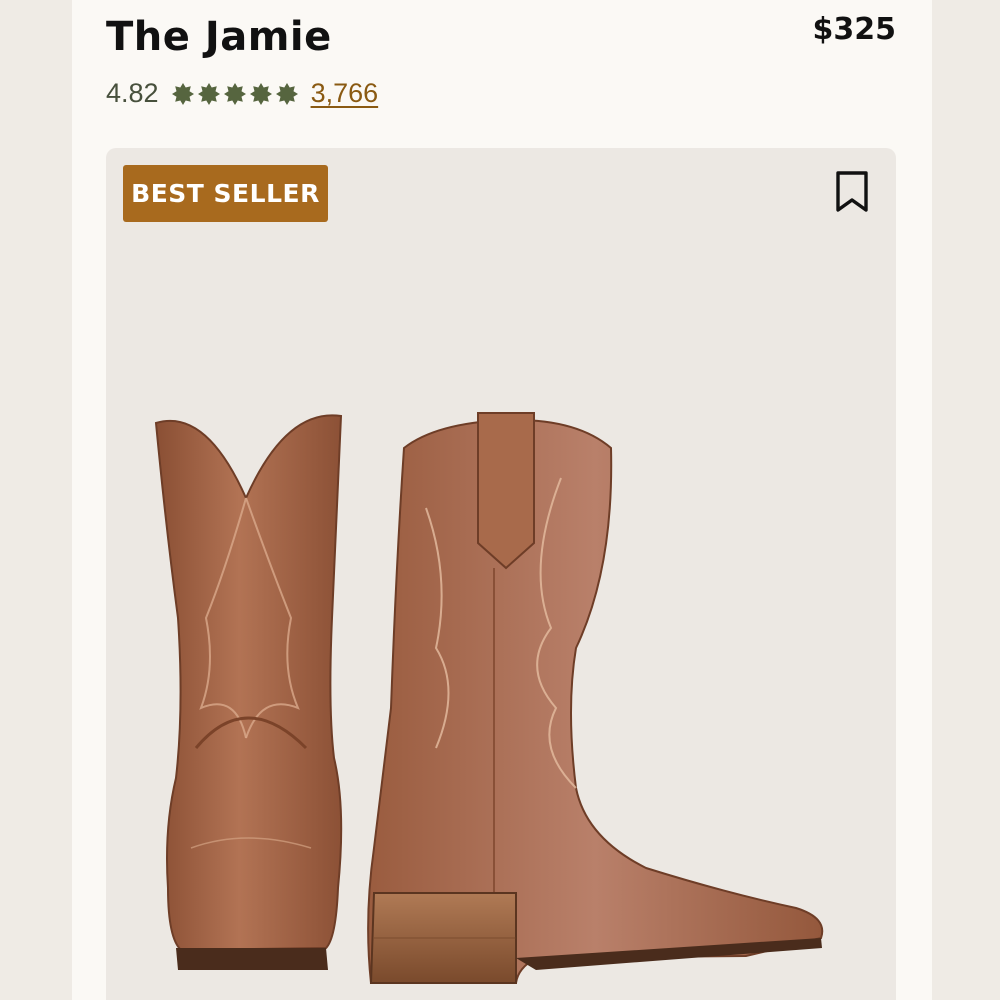 This screenshot has height=1000, width=1000. I want to click on left-margin, so click(36, 500).